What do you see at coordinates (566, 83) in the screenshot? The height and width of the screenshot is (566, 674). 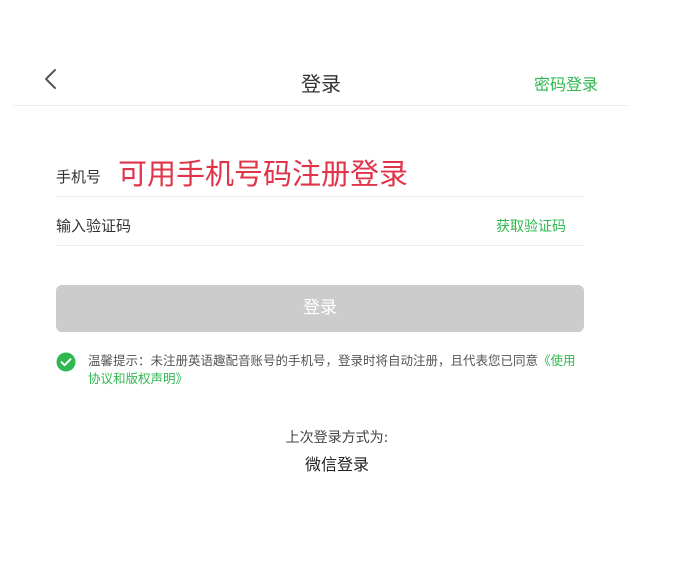 I see `password-login-link: 密码登录` at bounding box center [566, 83].